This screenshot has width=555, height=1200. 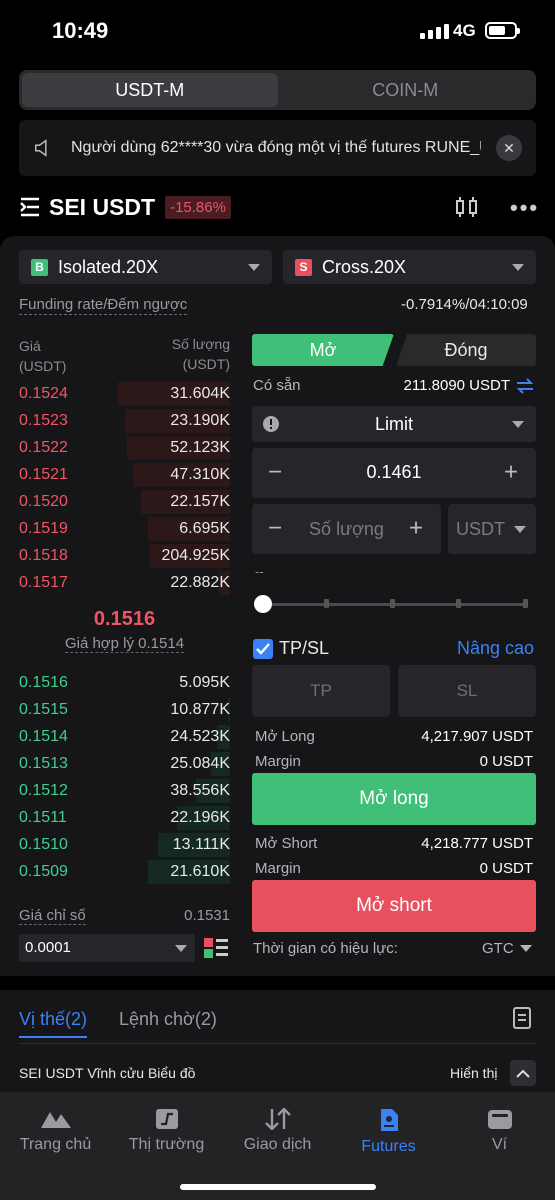 What do you see at coordinates (124, 630) in the screenshot?
I see `mid-price-block: 0.1516 Giá hợp lý 0.1514` at bounding box center [124, 630].